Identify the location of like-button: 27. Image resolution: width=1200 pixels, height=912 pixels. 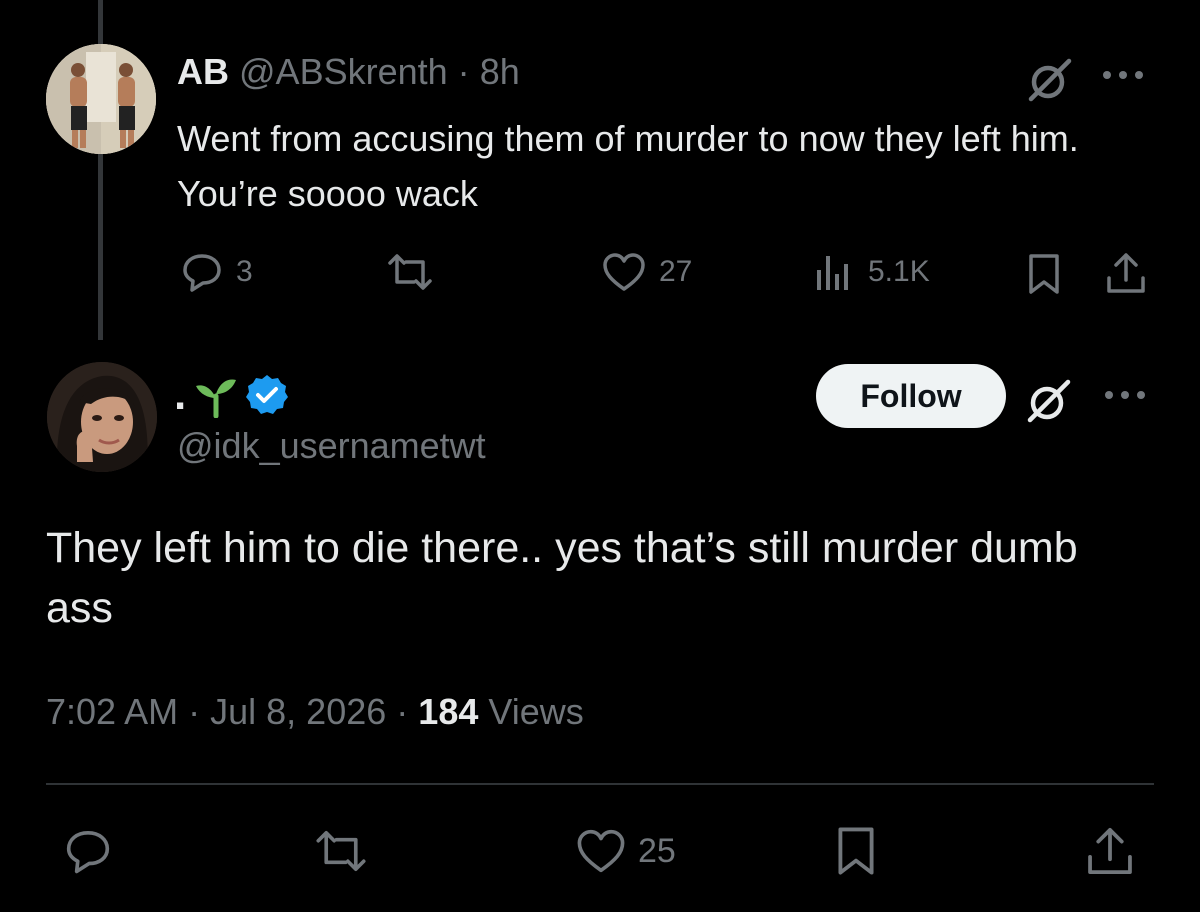
(646, 272).